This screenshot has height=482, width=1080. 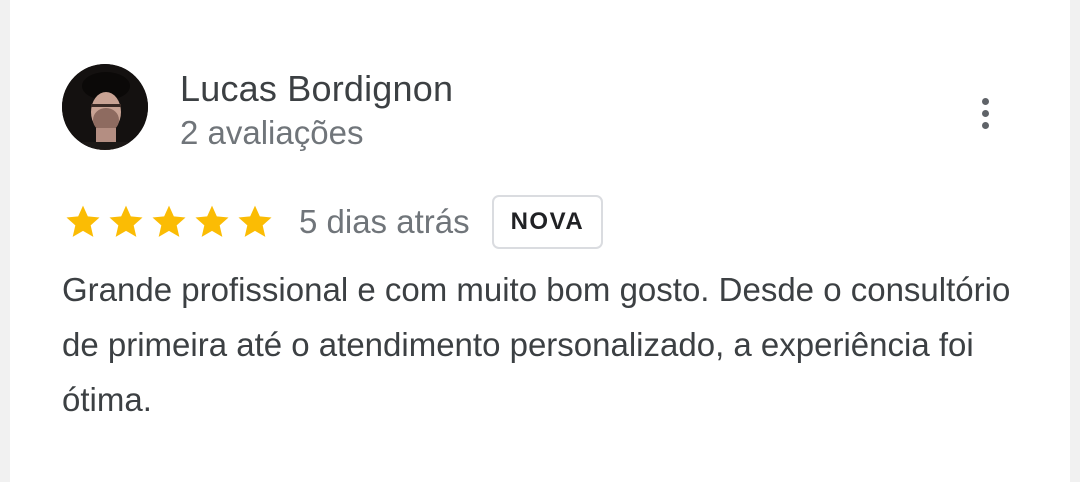 I want to click on more-options-button, so click(x=985, y=113).